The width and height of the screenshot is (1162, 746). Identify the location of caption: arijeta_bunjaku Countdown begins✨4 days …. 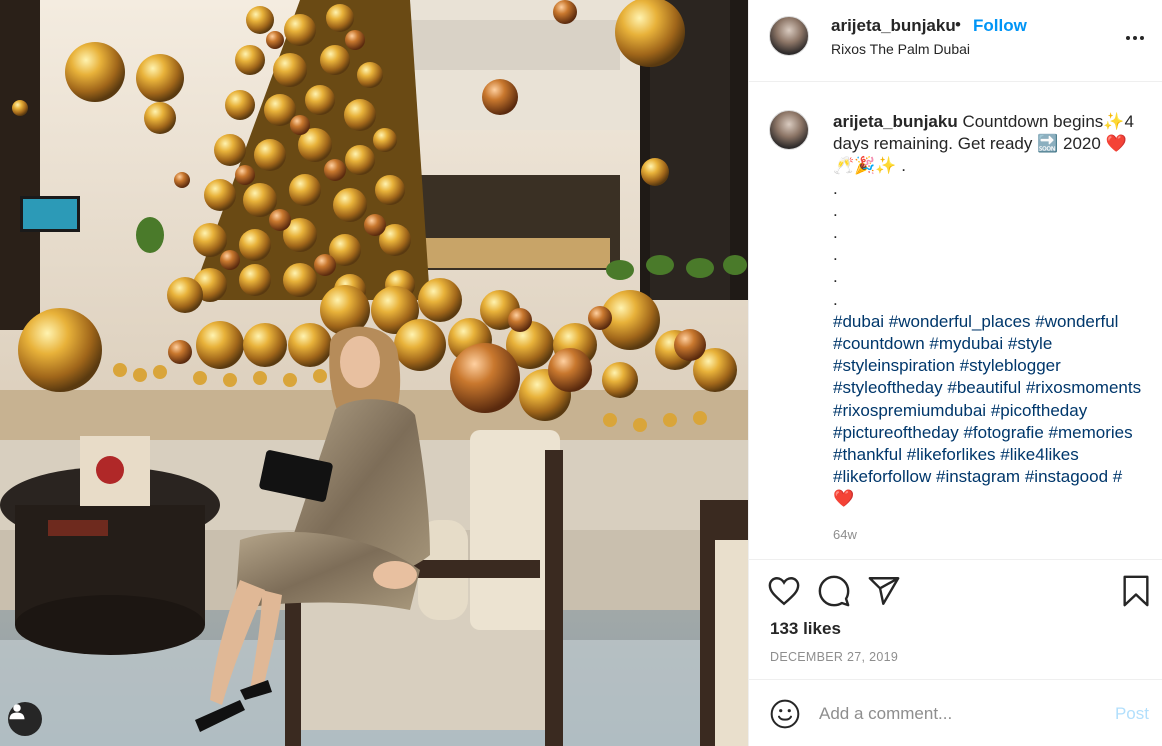
(988, 311).